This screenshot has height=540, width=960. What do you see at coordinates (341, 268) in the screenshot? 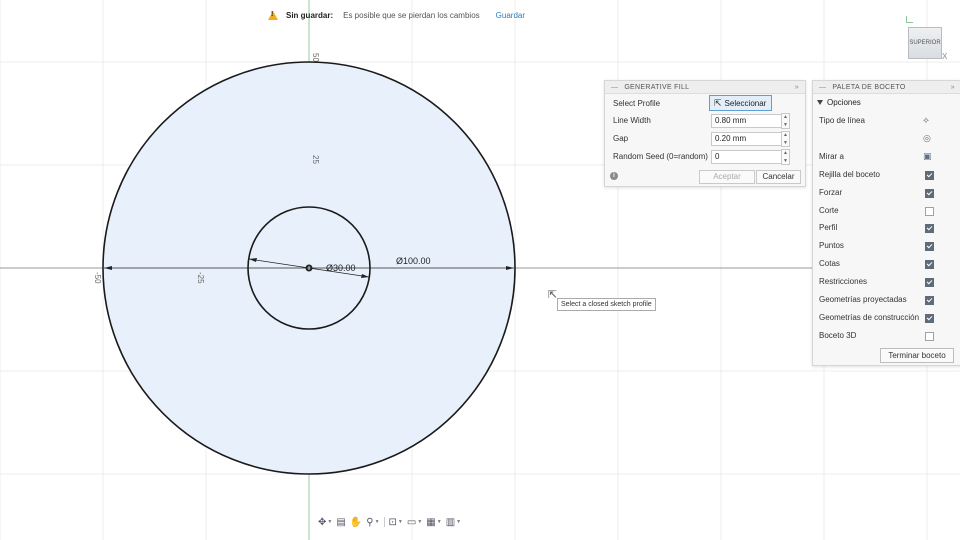
I see `inner-diameter-label: Ø30.00` at bounding box center [341, 268].